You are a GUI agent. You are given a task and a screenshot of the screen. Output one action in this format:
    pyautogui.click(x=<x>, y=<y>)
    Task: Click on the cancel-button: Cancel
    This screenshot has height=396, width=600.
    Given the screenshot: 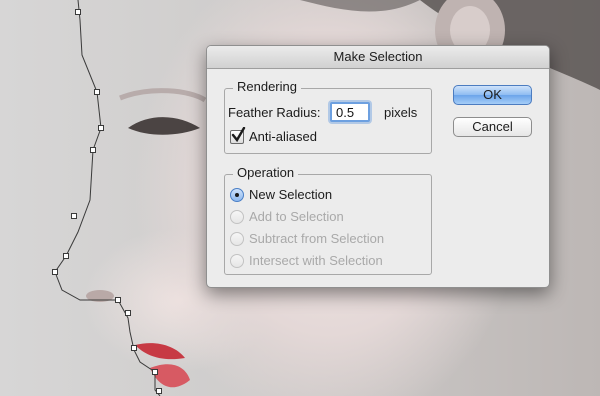 What is the action you would take?
    pyautogui.click(x=492, y=127)
    